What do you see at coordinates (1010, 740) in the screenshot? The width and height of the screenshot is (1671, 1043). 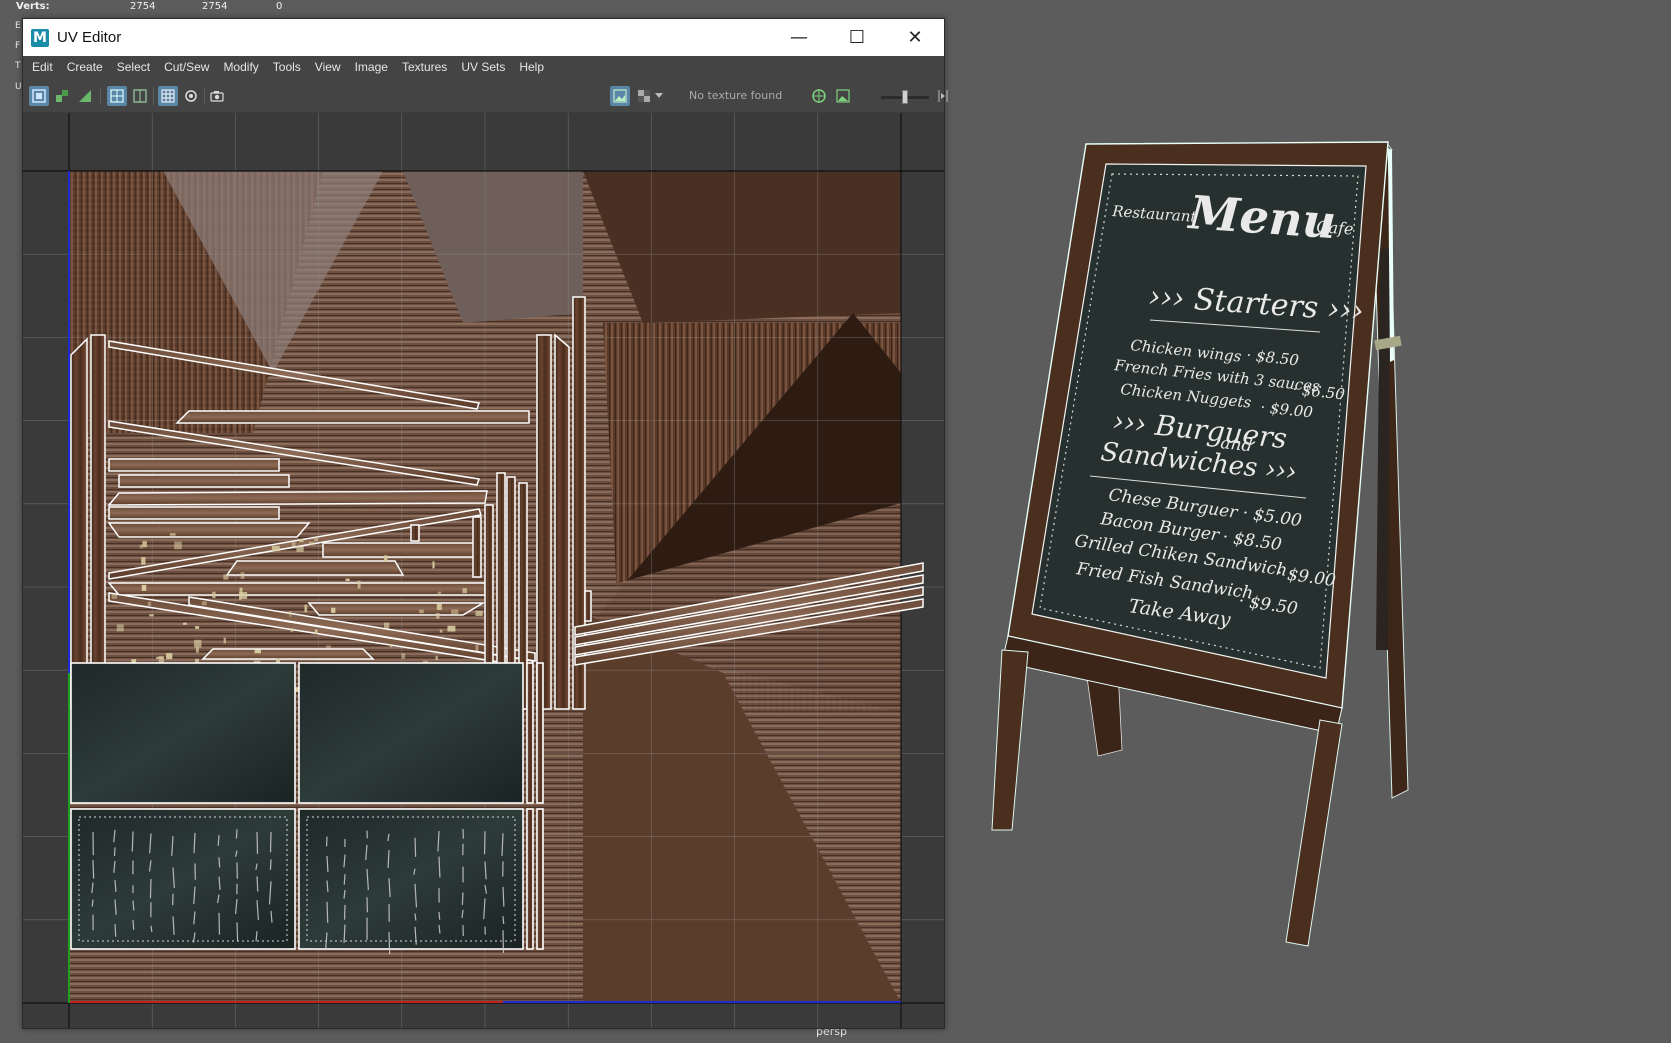 I see `front-left-leg` at bounding box center [1010, 740].